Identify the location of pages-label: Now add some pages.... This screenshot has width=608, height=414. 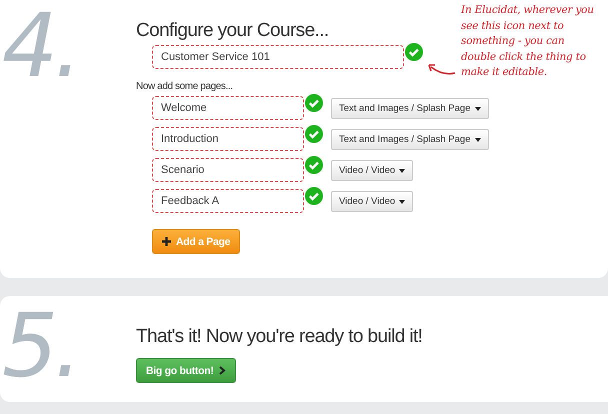
(184, 86).